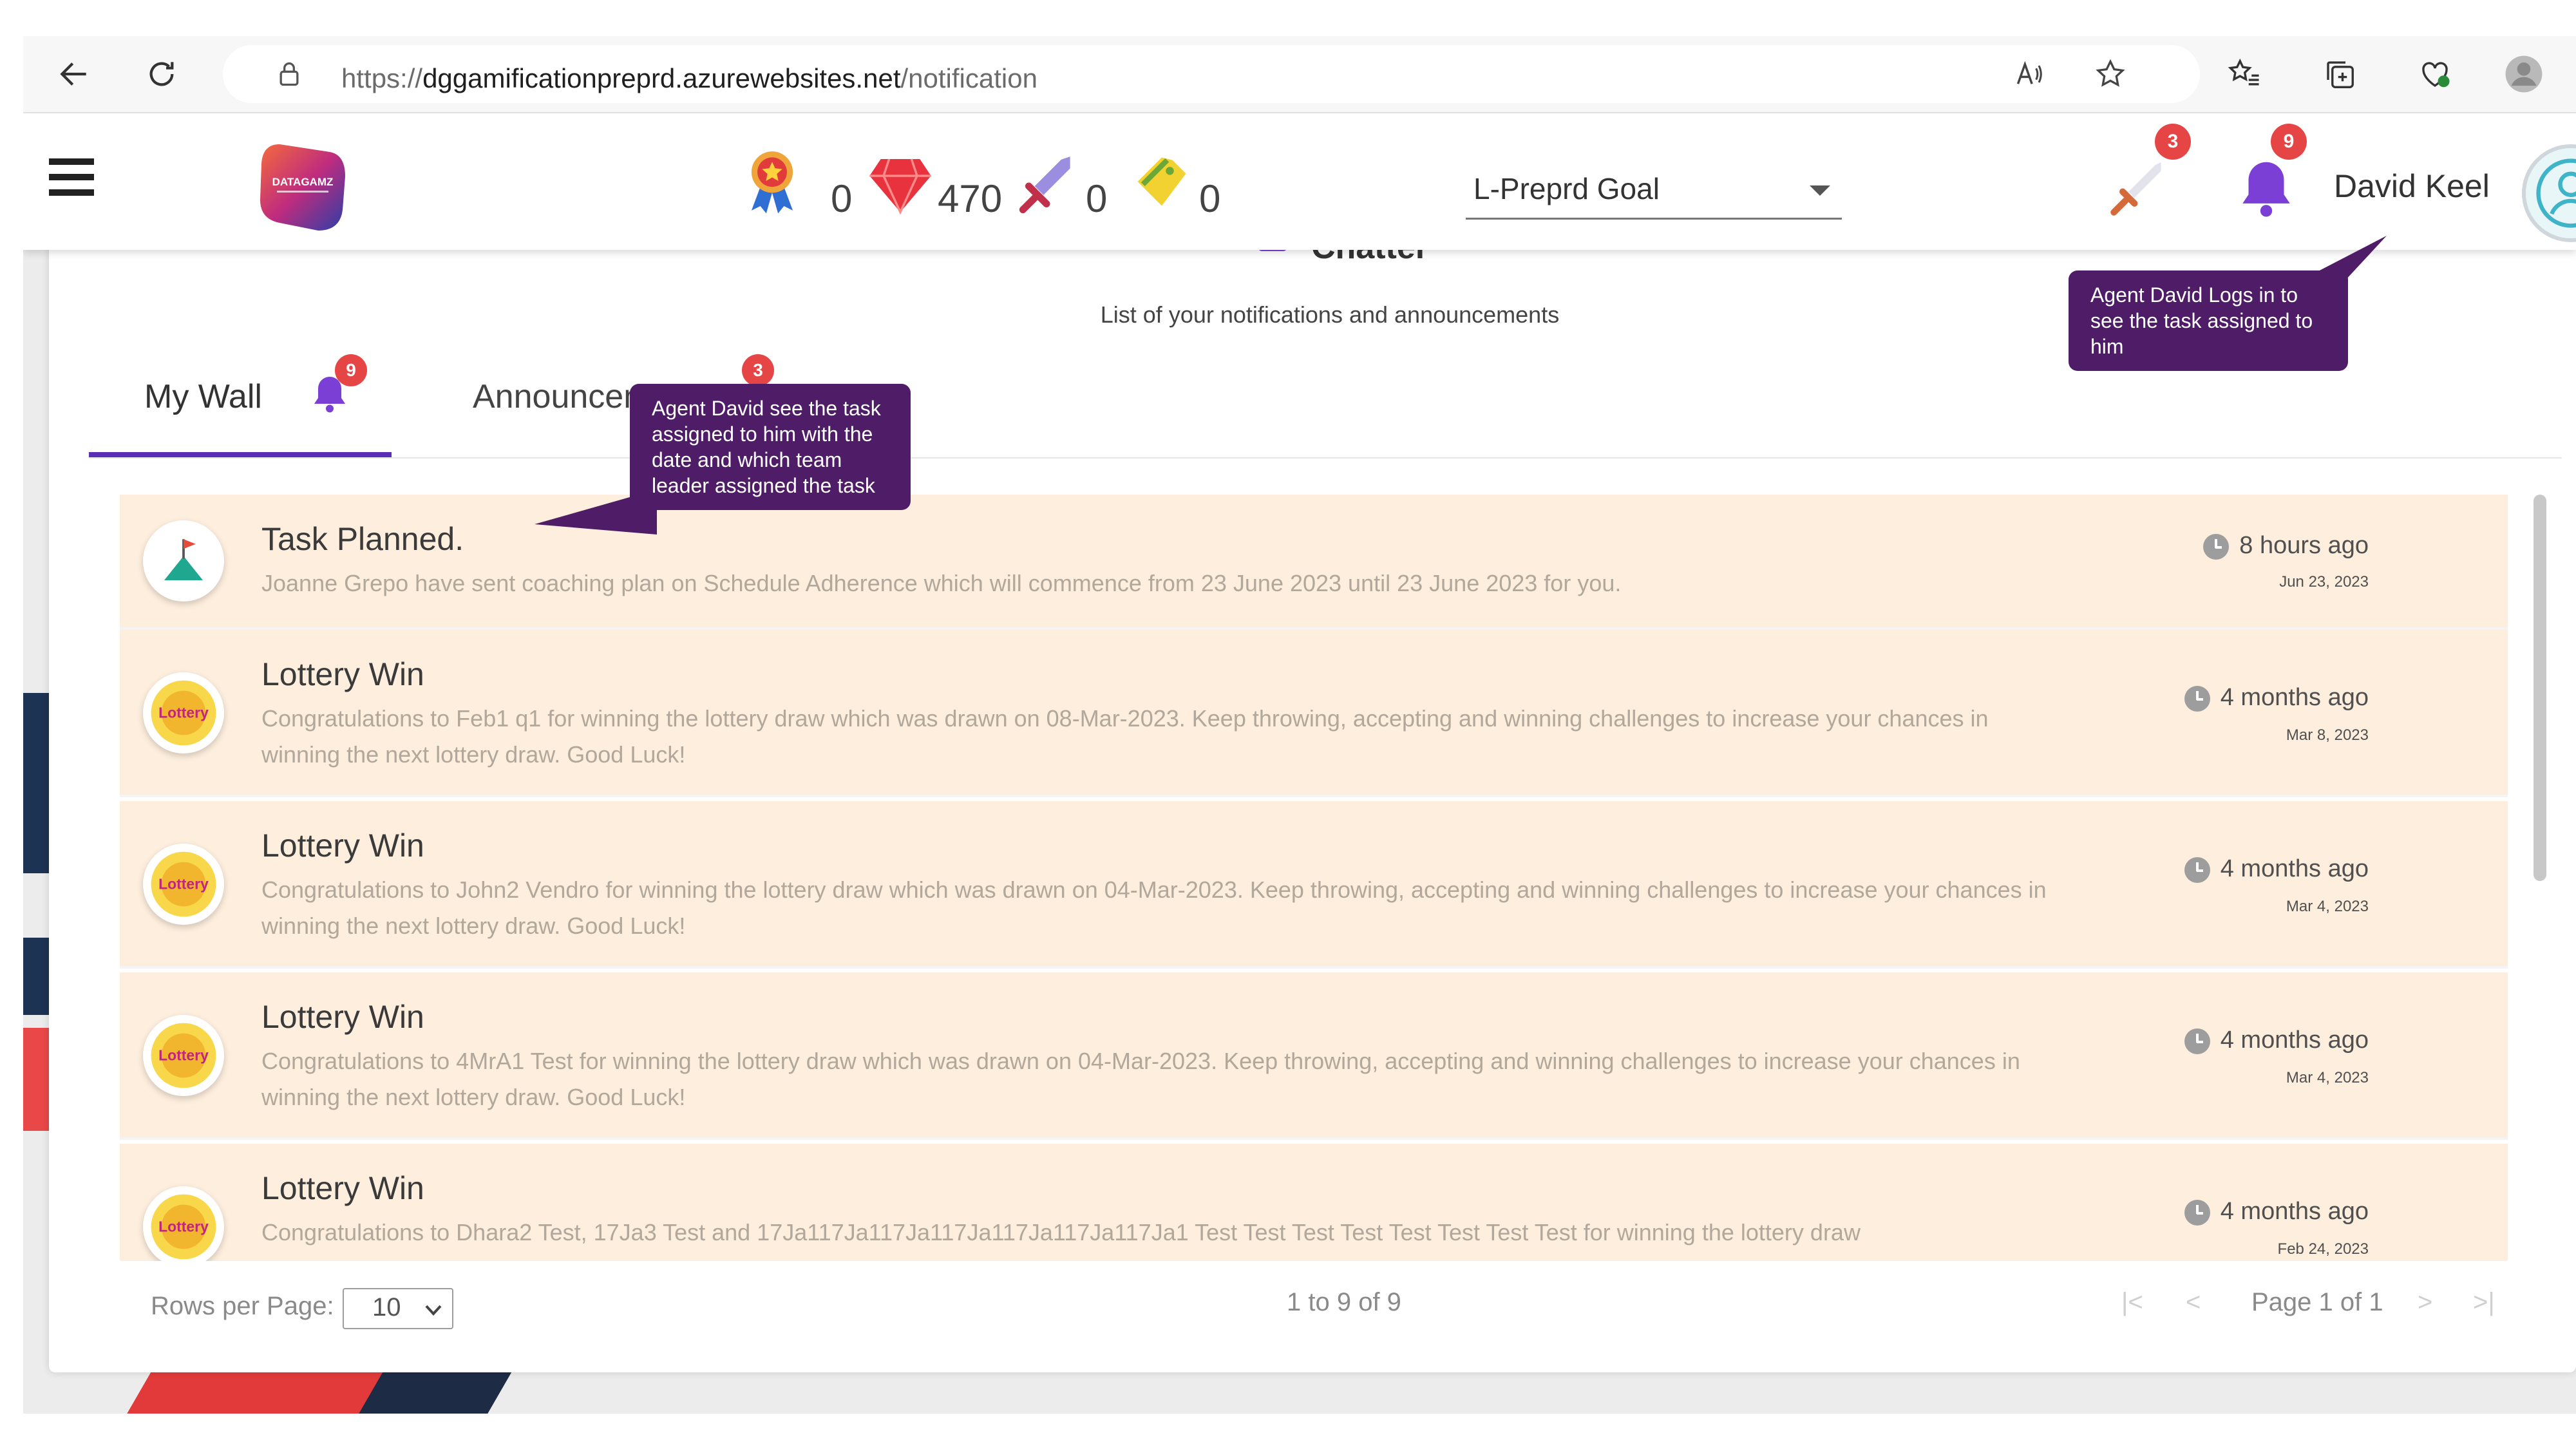 This screenshot has width=2576, height=1449. What do you see at coordinates (161, 74) in the screenshot?
I see `refresh-icon` at bounding box center [161, 74].